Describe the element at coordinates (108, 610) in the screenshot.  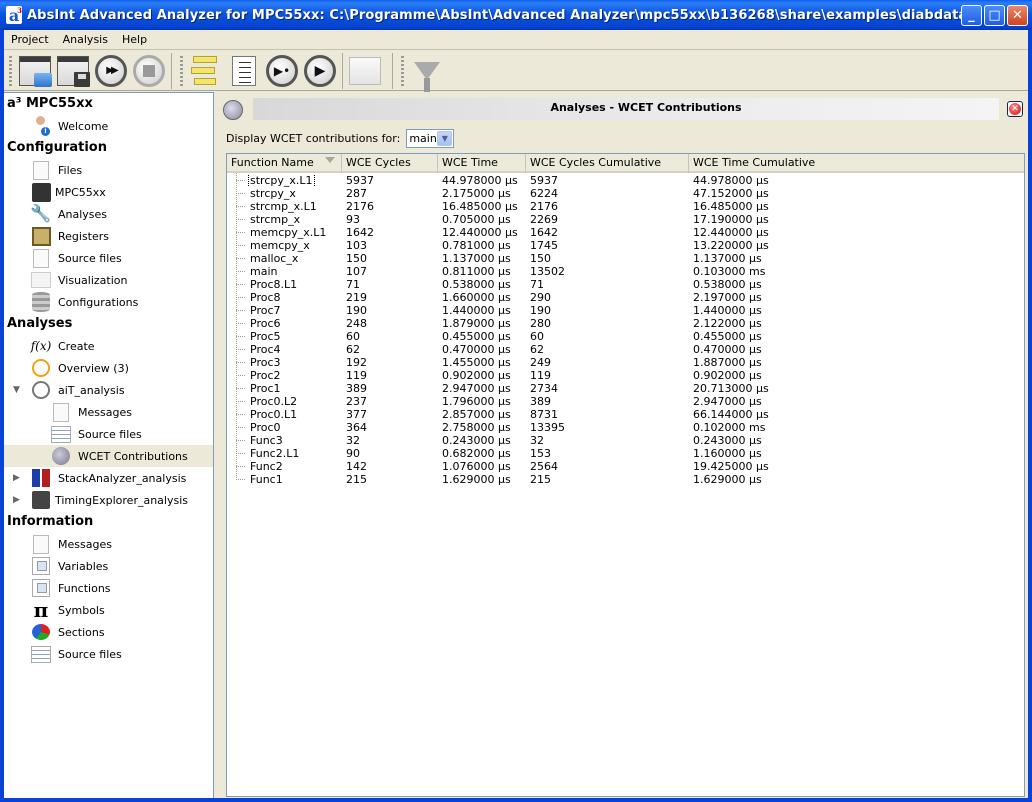
I see `sidebar-item-symbols: π Symbols` at that location.